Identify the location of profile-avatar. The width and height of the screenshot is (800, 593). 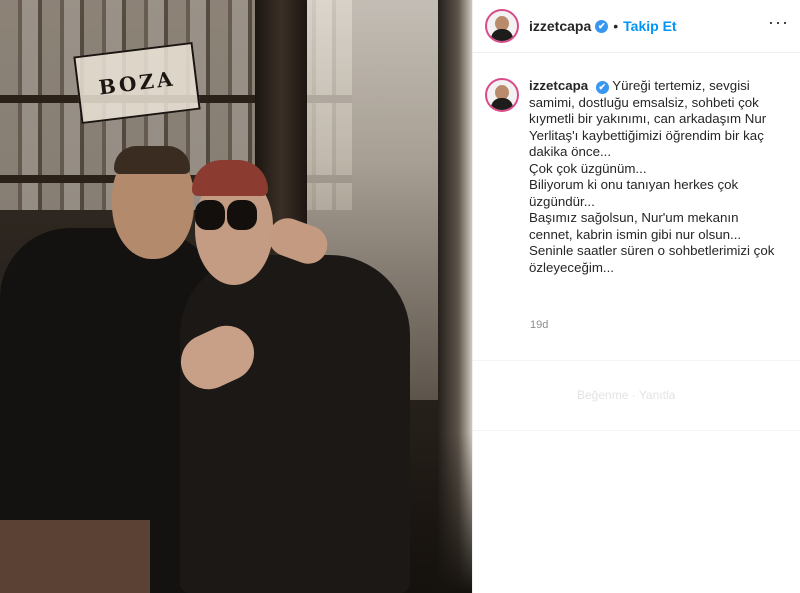
(502, 26).